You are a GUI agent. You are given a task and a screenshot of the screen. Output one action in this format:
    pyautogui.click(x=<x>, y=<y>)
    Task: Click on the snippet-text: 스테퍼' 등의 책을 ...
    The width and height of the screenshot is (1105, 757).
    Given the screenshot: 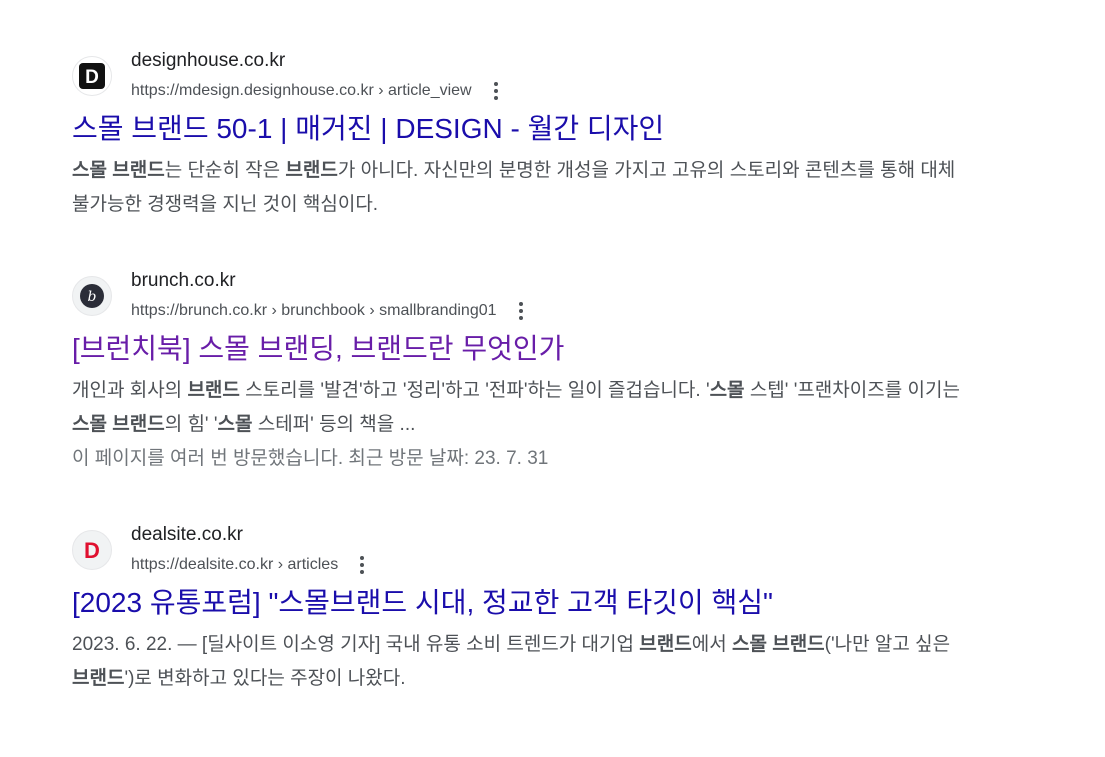 What is the action you would take?
    pyautogui.click(x=334, y=424)
    